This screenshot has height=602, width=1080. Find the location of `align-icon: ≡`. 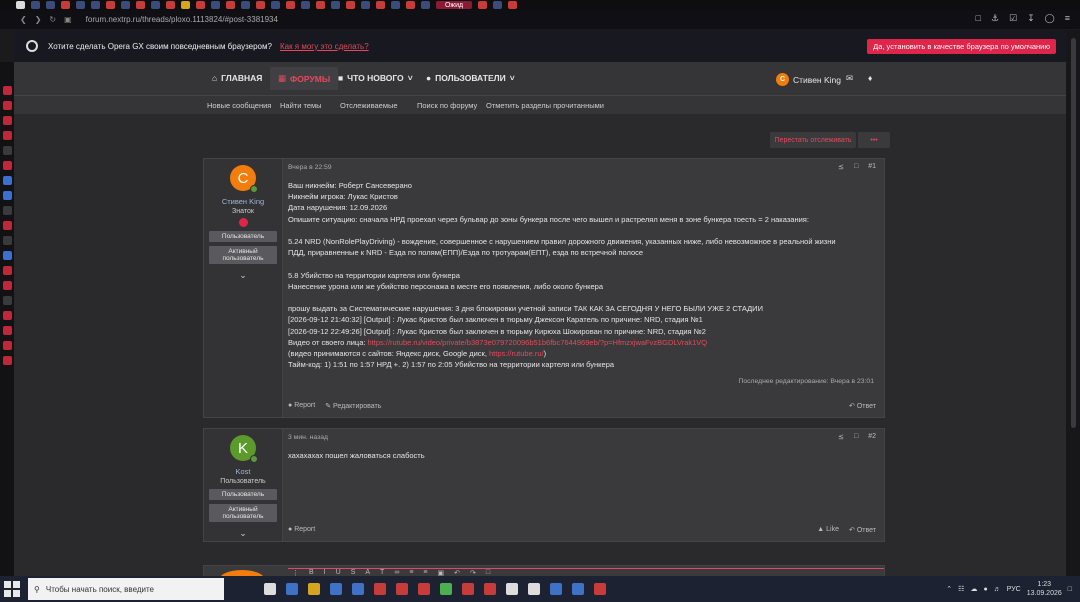

align-icon: ≡ is located at coordinates (411, 572).